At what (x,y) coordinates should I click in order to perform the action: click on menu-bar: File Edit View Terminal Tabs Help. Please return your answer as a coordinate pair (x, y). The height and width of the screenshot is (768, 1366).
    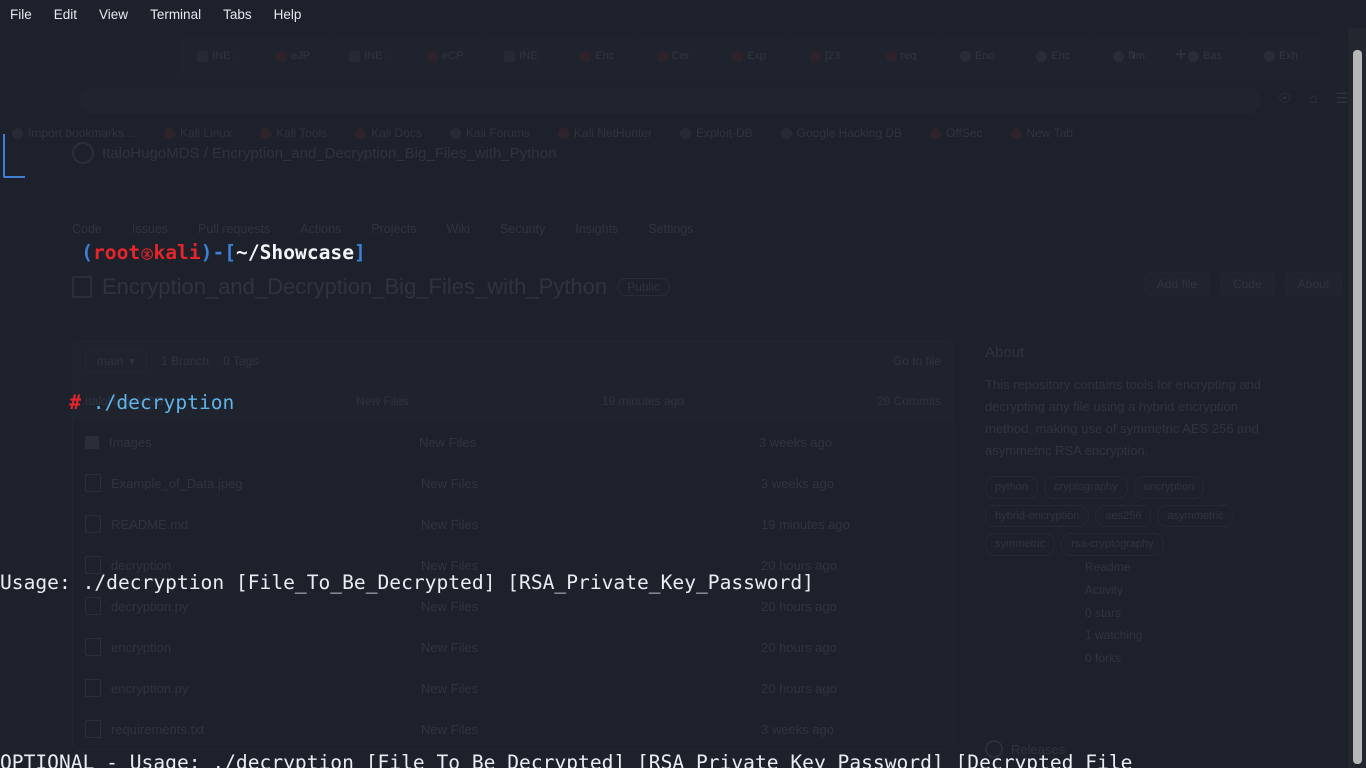
    Looking at the image, I should click on (683, 14).